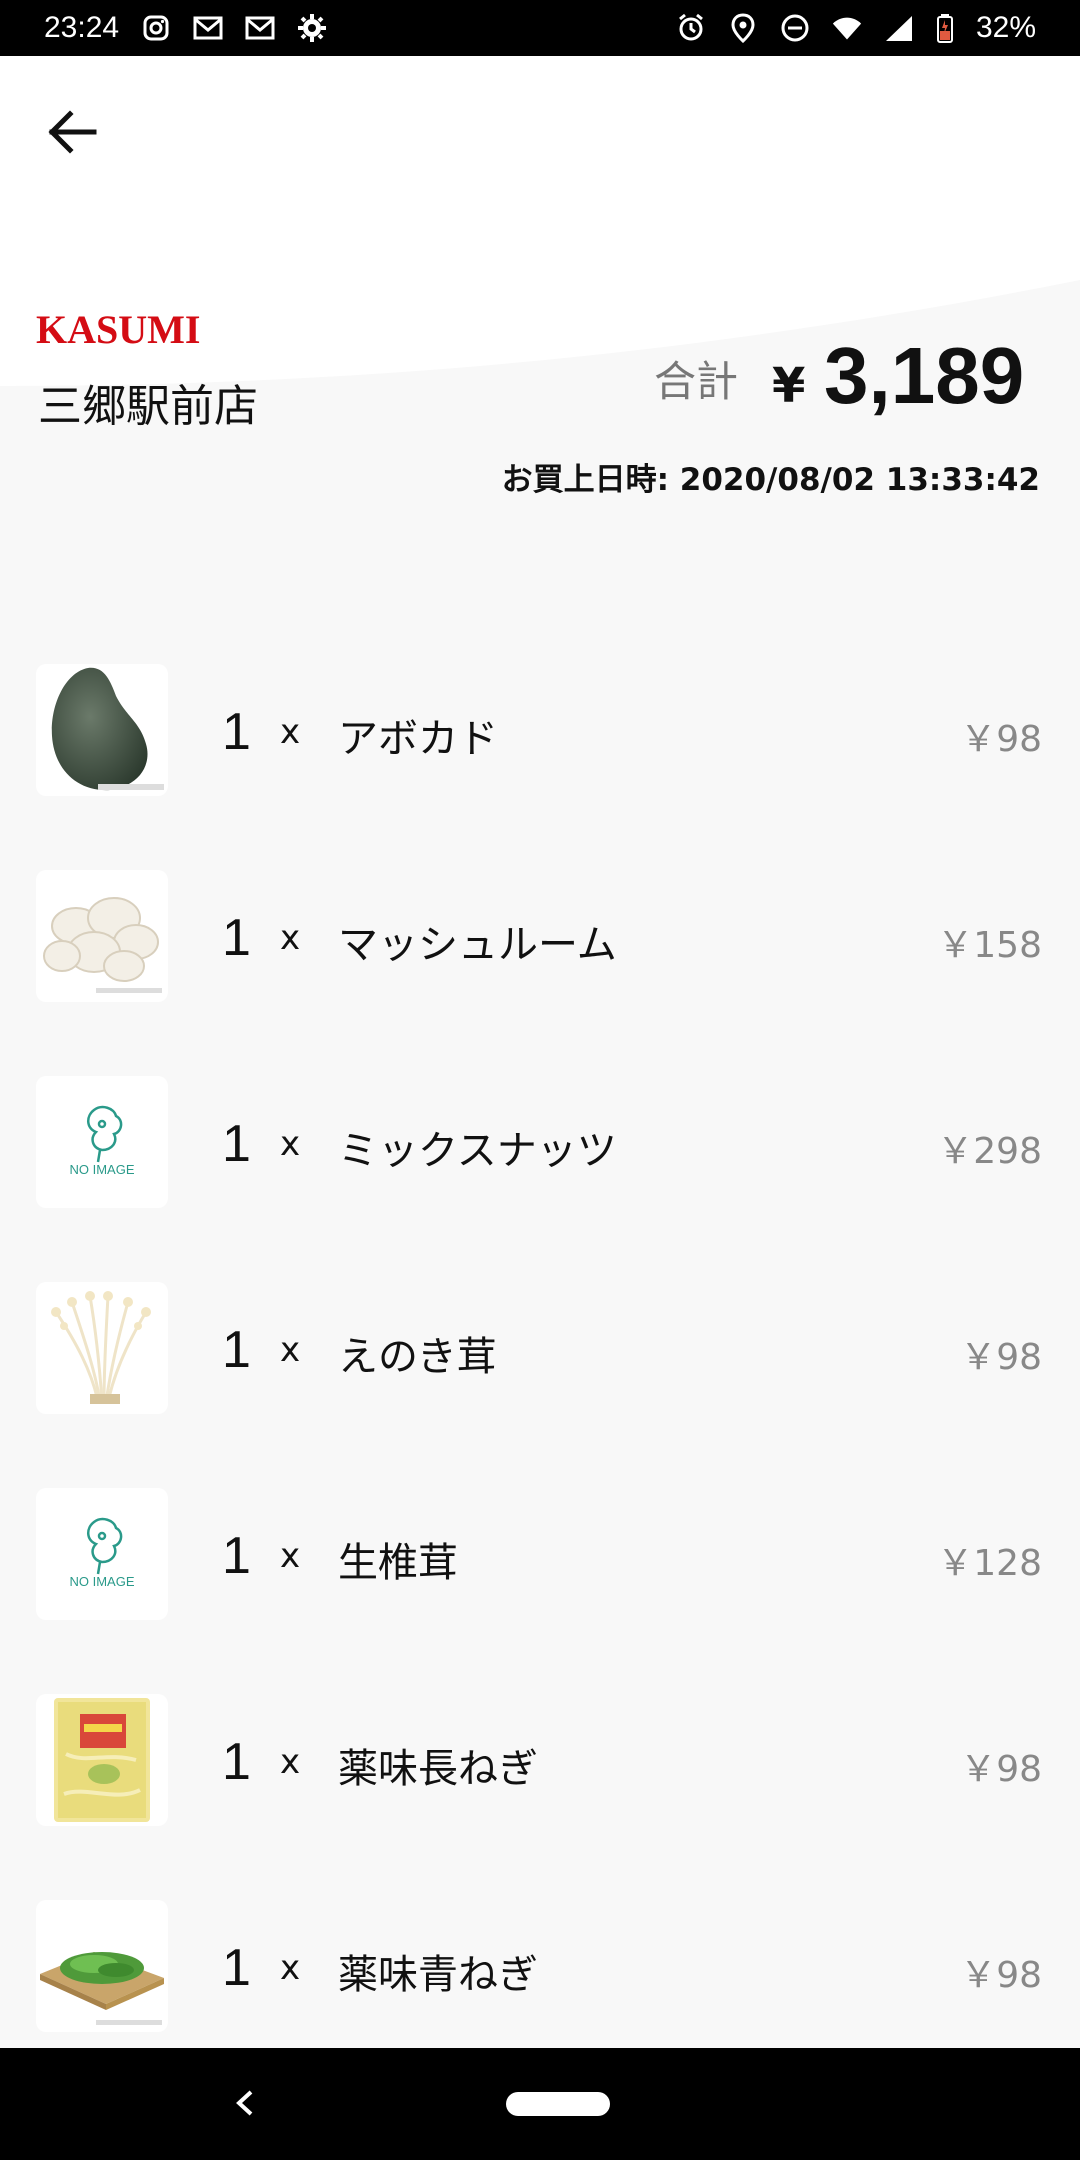  I want to click on item-price: ￥128, so click(989, 1563).